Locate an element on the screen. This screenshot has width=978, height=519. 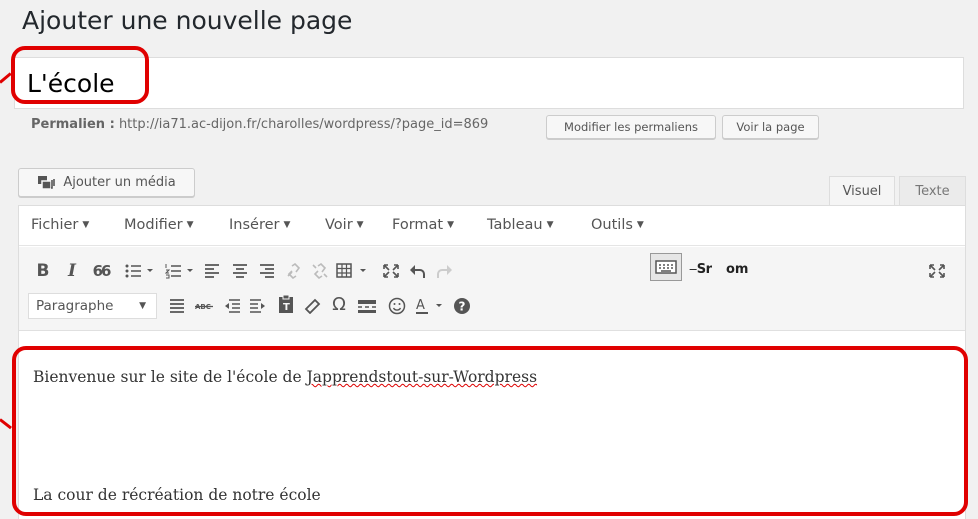
toolbar-toggle-button is located at coordinates (666, 267).